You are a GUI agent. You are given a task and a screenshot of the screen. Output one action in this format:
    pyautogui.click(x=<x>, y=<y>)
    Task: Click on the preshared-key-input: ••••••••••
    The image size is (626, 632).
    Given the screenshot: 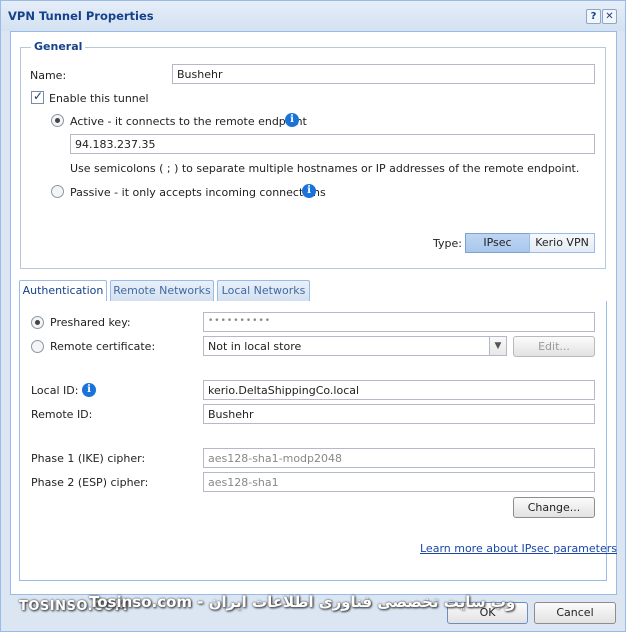 What is the action you would take?
    pyautogui.click(x=399, y=322)
    